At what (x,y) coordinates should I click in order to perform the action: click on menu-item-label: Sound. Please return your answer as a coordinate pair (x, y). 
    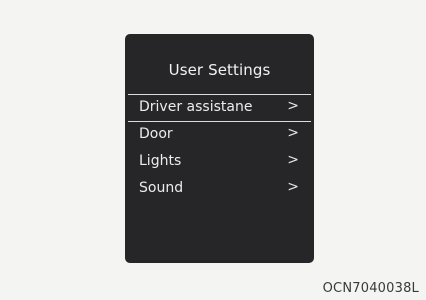
    Looking at the image, I should click on (161, 188).